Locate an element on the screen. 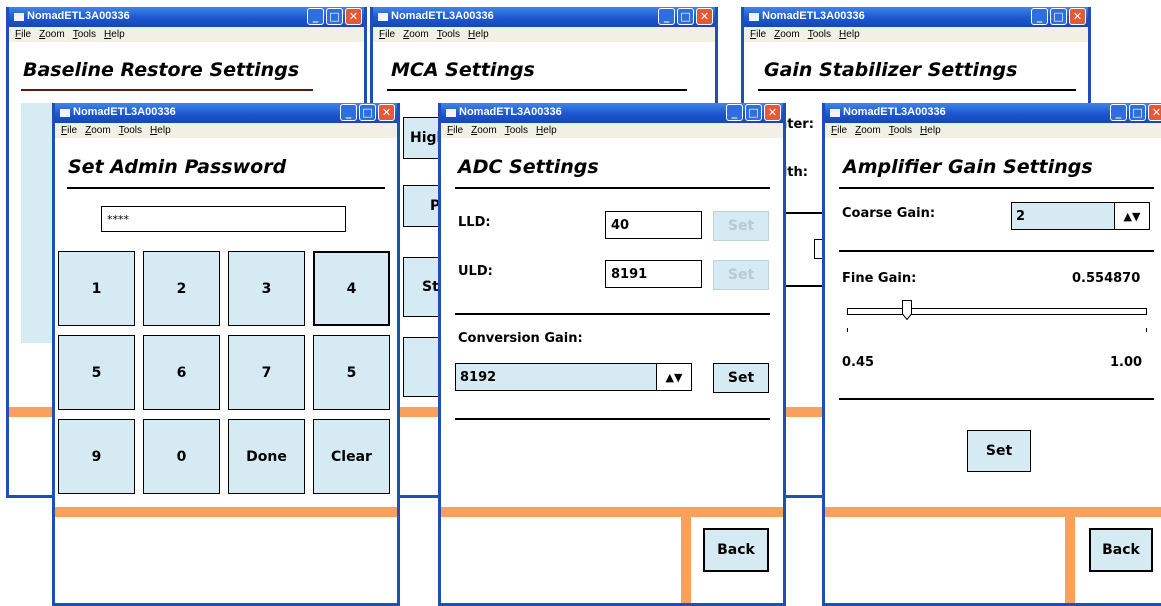 Image resolution: width=1161 pixels, height=606 pixels. key-1: 1 is located at coordinates (96, 288).